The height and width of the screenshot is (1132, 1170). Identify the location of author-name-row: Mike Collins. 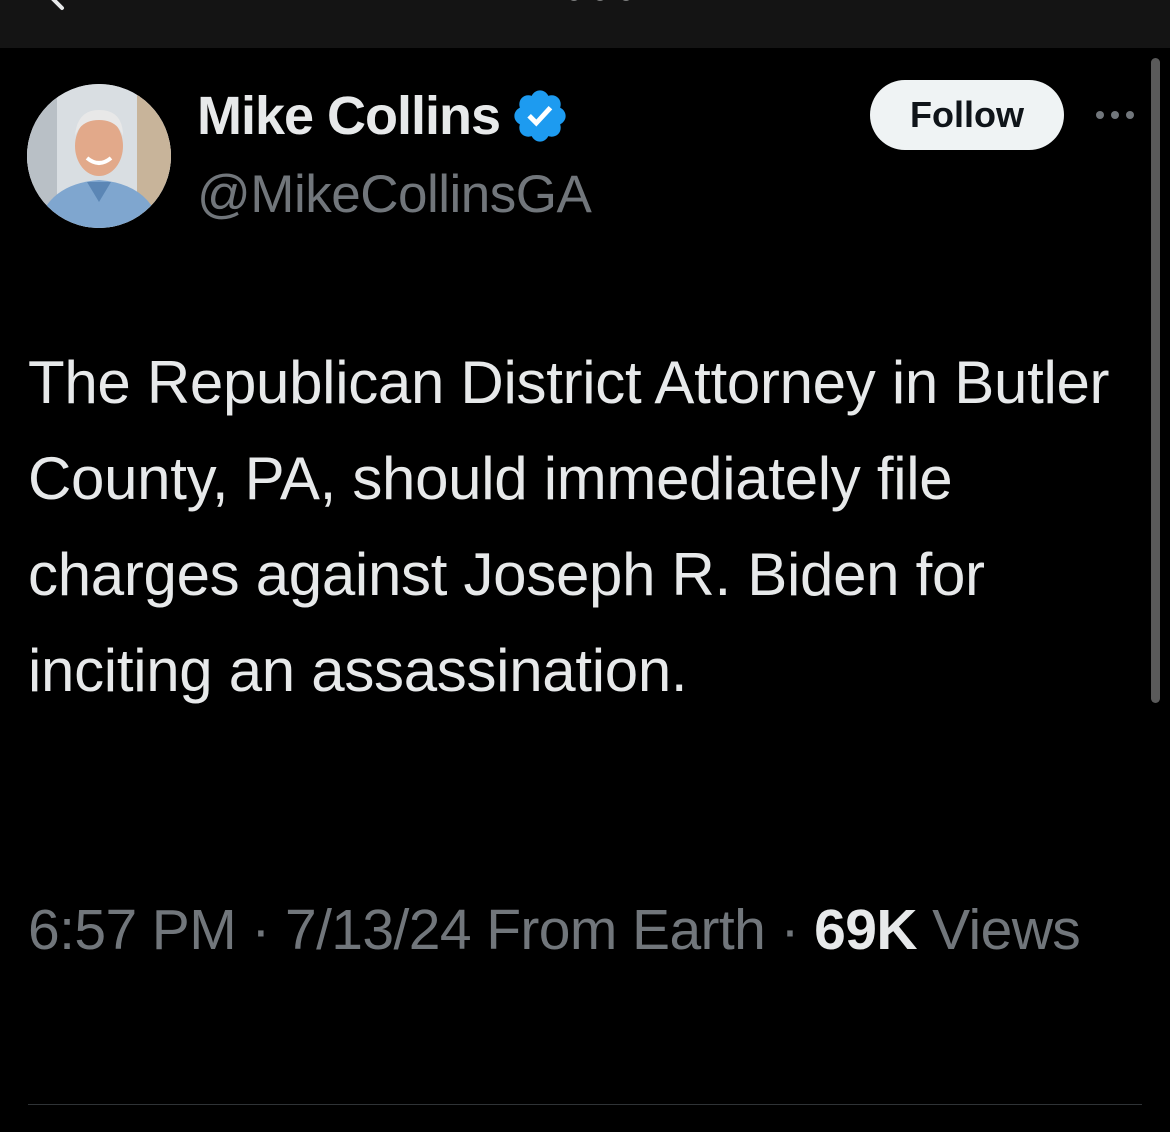
(383, 116).